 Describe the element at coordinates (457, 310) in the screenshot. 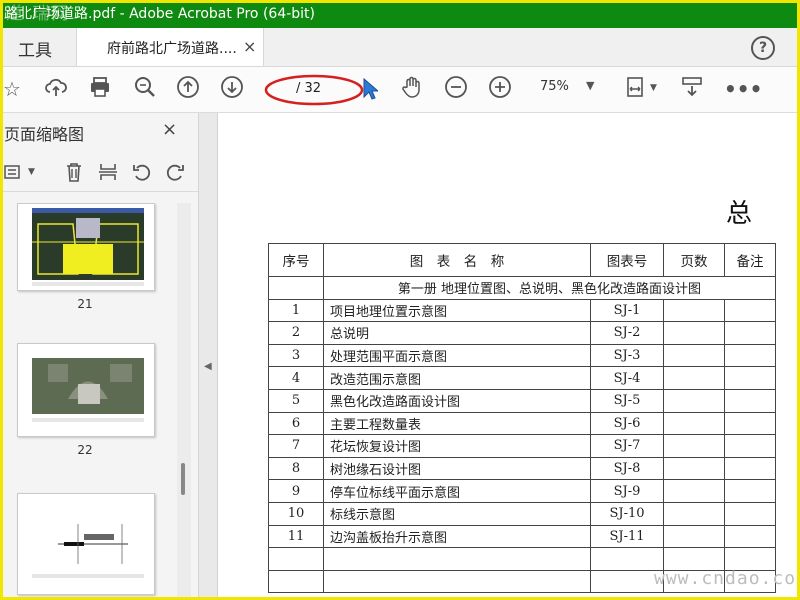

I see `row-name: 项目地理位置示意图` at that location.